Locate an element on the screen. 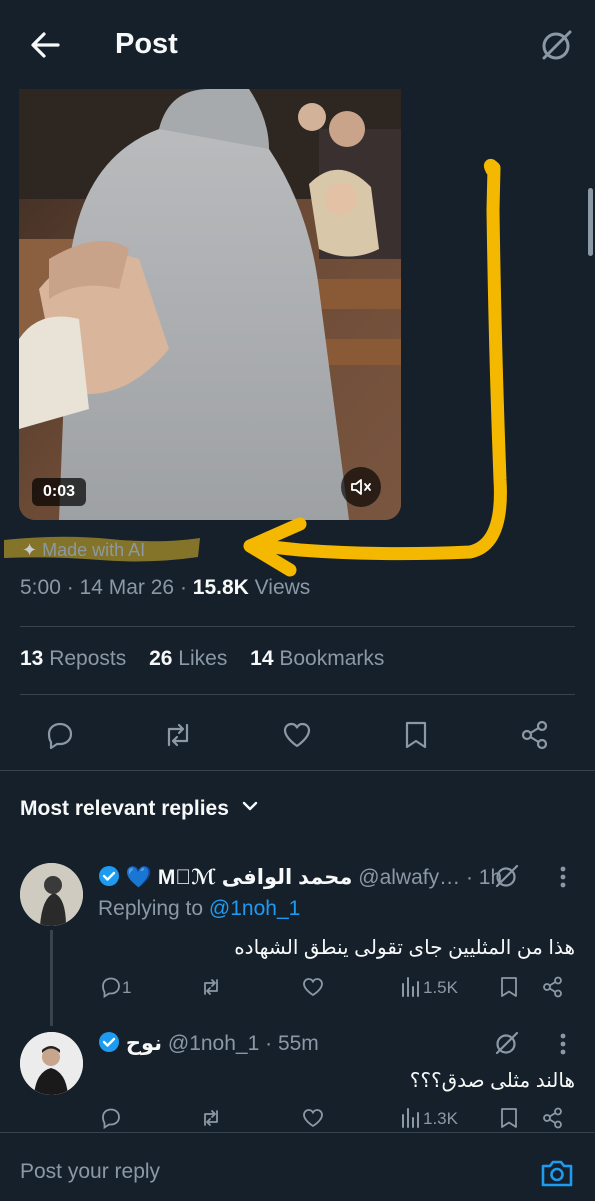 Image resolution: width=595 pixels, height=1201 pixels. back-arrow-icon is located at coordinates (45, 45).